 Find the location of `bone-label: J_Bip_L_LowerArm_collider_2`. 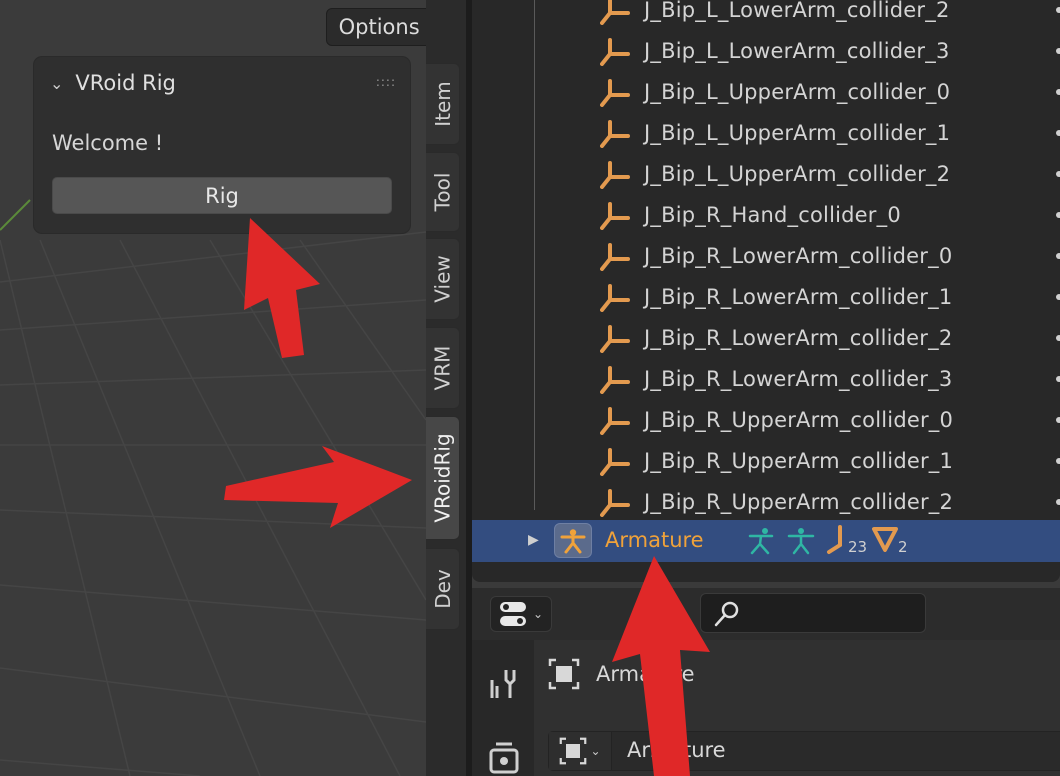

bone-label: J_Bip_L_LowerArm_collider_2 is located at coordinates (797, 11).